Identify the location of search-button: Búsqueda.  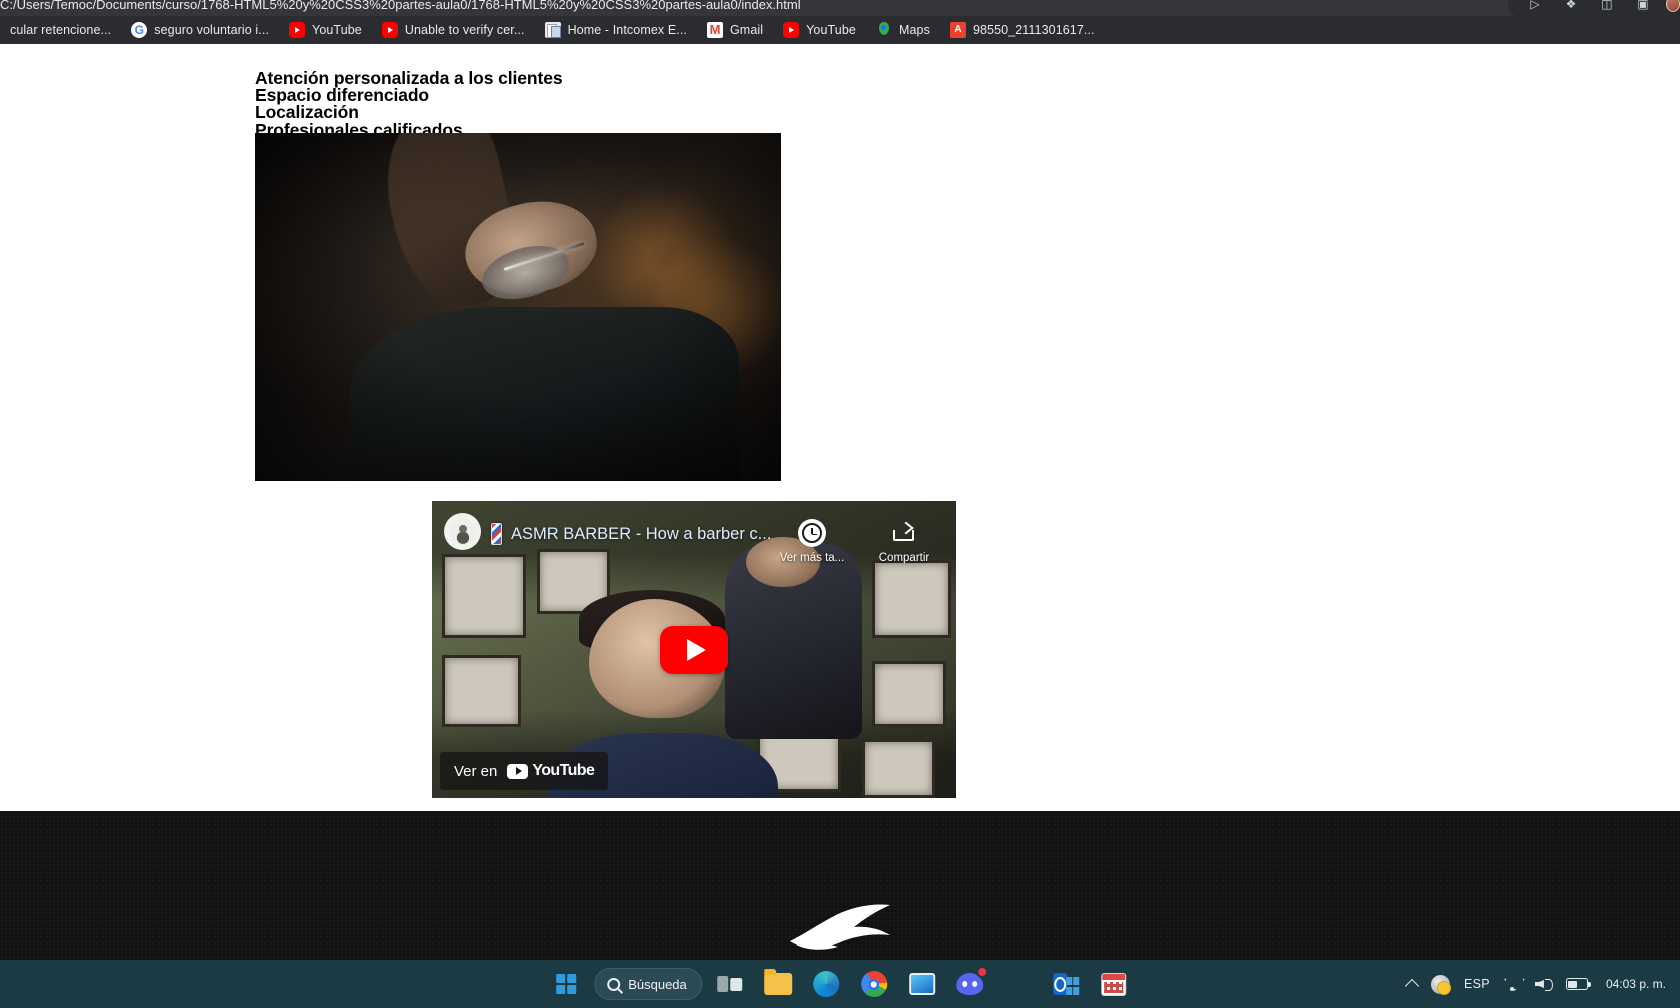
(648, 984).